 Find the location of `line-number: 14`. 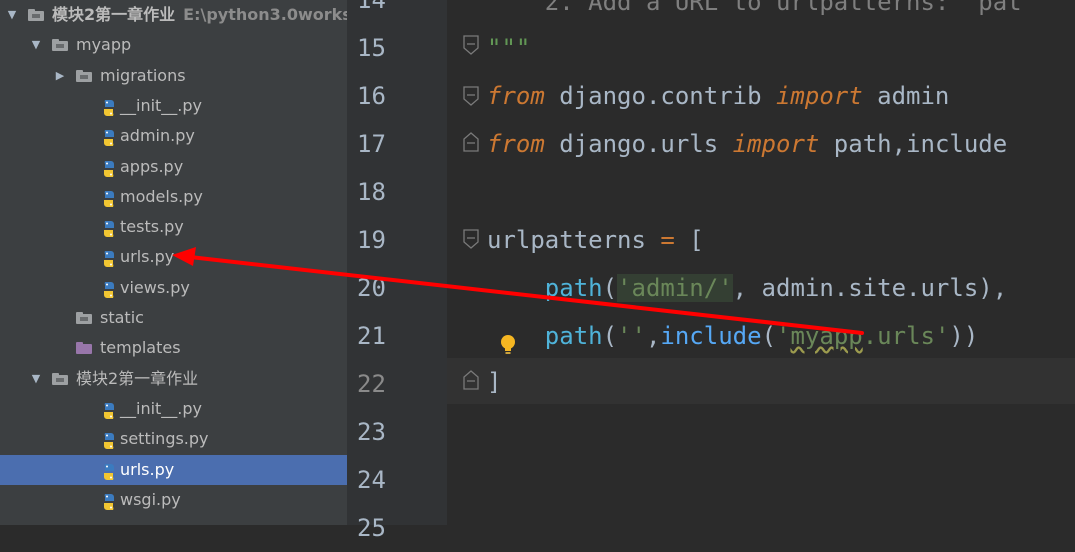

line-number: 14 is located at coordinates (371, 7).